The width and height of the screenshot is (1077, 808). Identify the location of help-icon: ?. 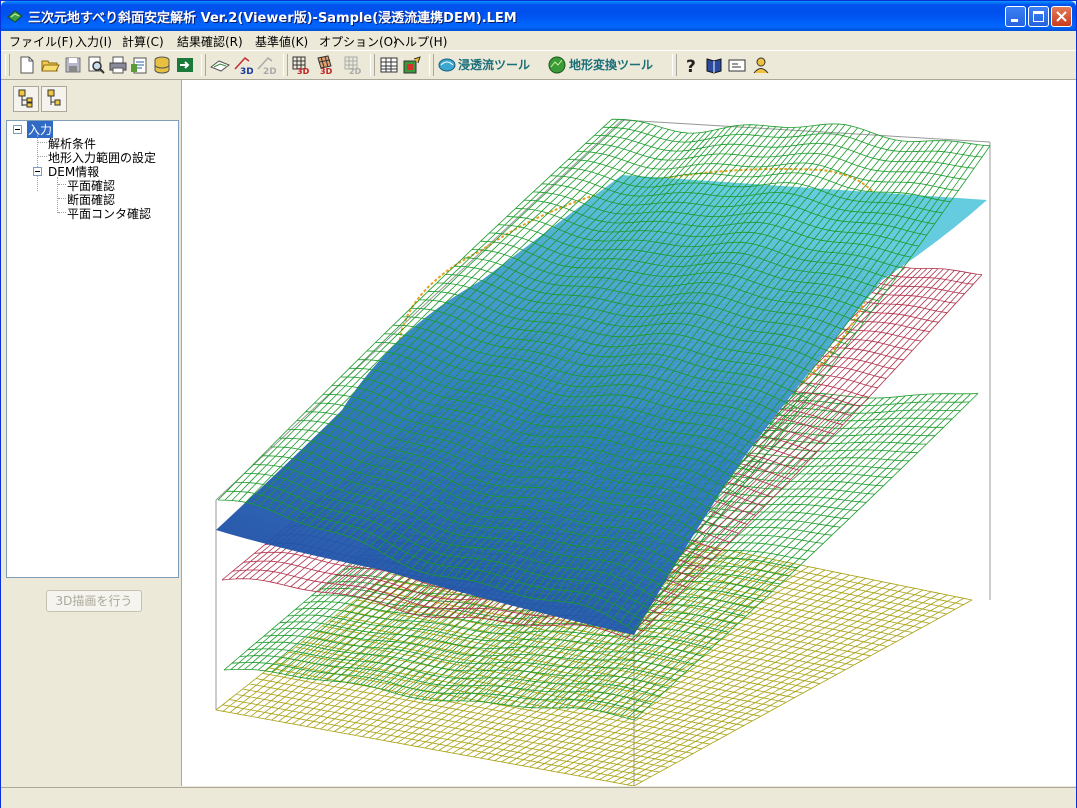
(691, 65).